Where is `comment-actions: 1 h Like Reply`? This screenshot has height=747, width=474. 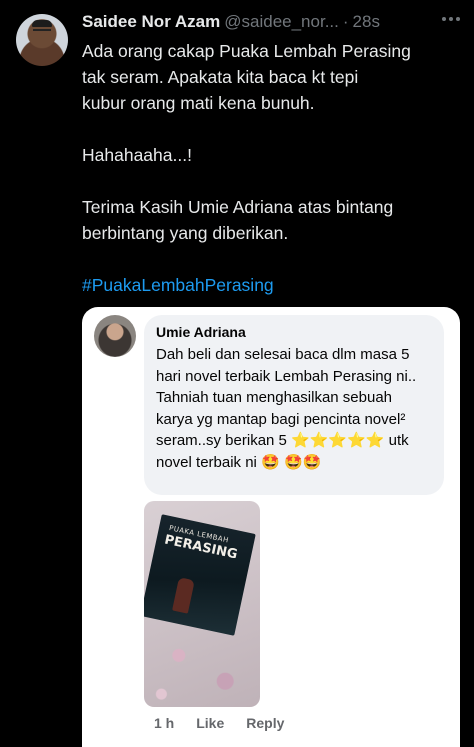
comment-actions: 1 h Like Reply is located at coordinates (219, 723).